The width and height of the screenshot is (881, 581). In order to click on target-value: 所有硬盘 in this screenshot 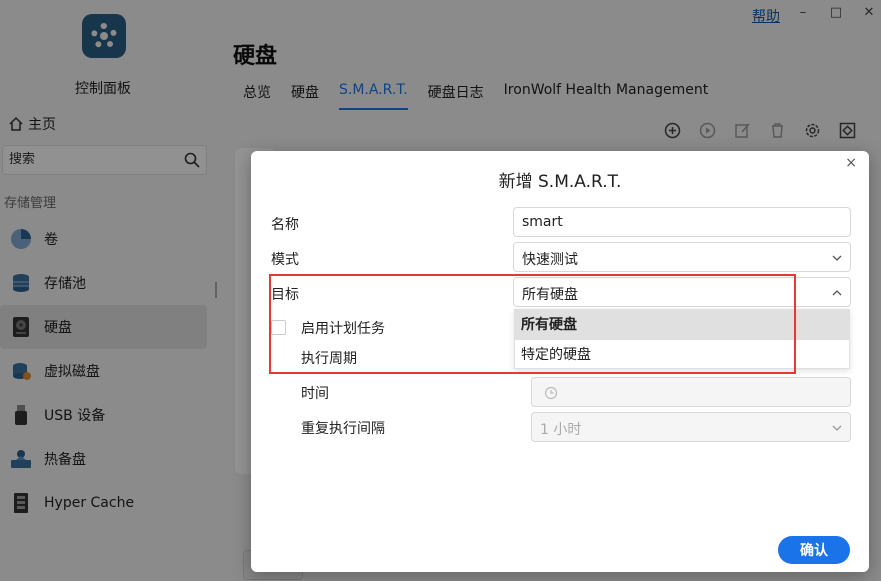, I will do `click(550, 295)`.